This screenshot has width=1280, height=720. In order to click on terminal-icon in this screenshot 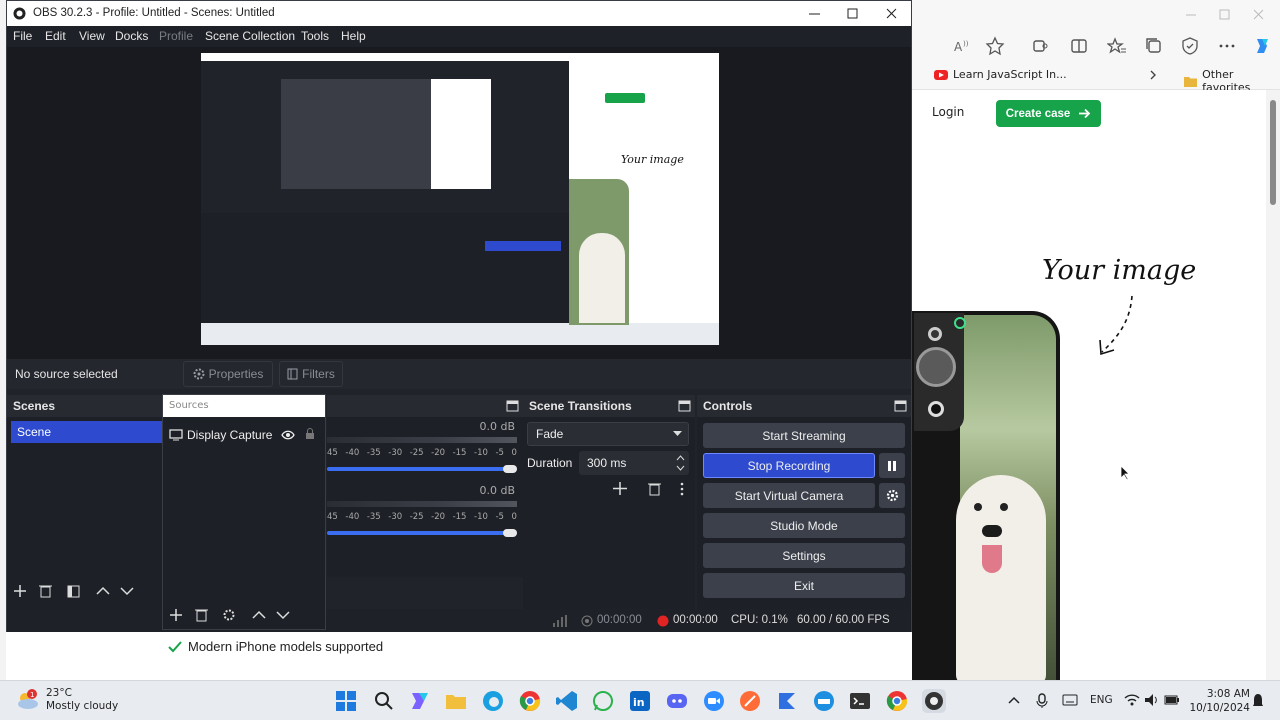, I will do `click(860, 701)`.